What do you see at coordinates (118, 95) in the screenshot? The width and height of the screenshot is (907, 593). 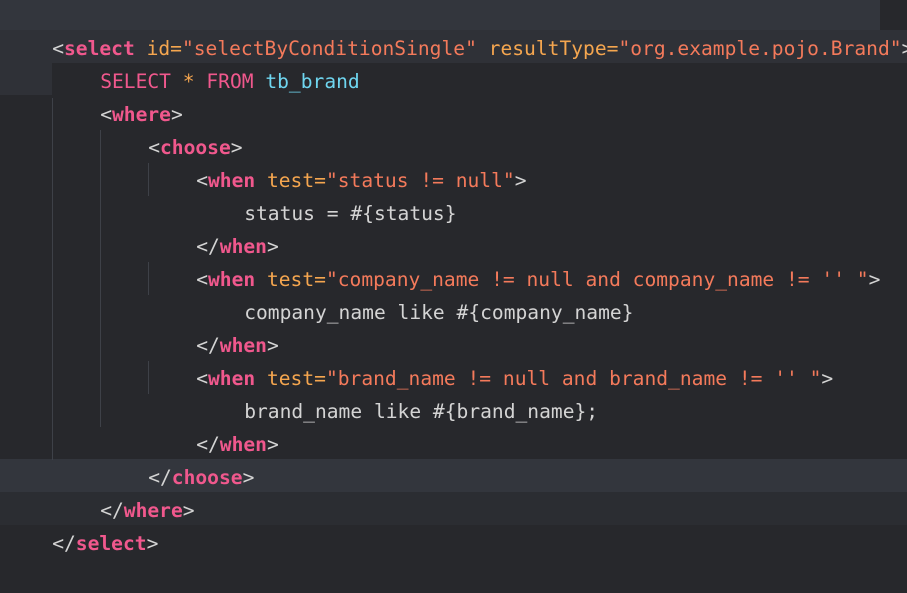 I see `code-line-3: <where>` at bounding box center [118, 95].